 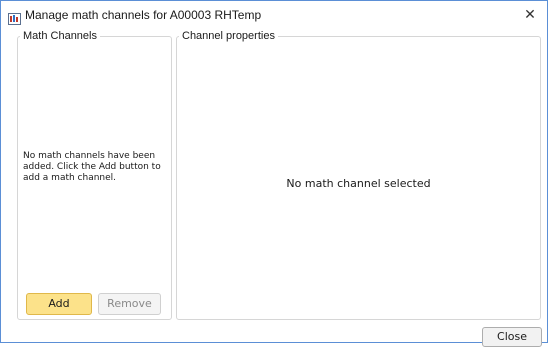 I want to click on title-bar: Manage math channels for A00003 RHTemp ✕, so click(x=274, y=16).